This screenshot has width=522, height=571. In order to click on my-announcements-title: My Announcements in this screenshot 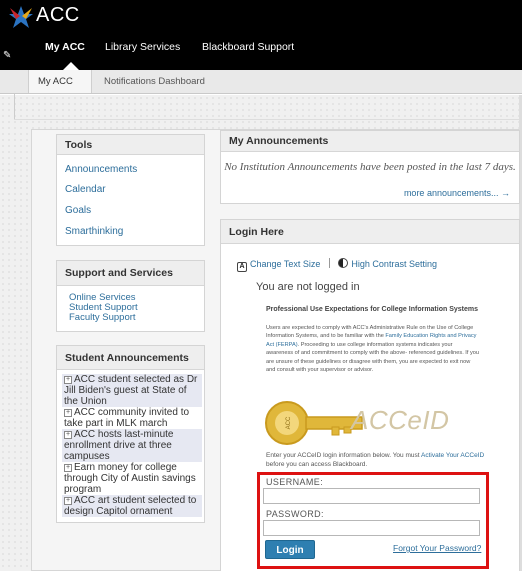, I will do `click(370, 141)`.